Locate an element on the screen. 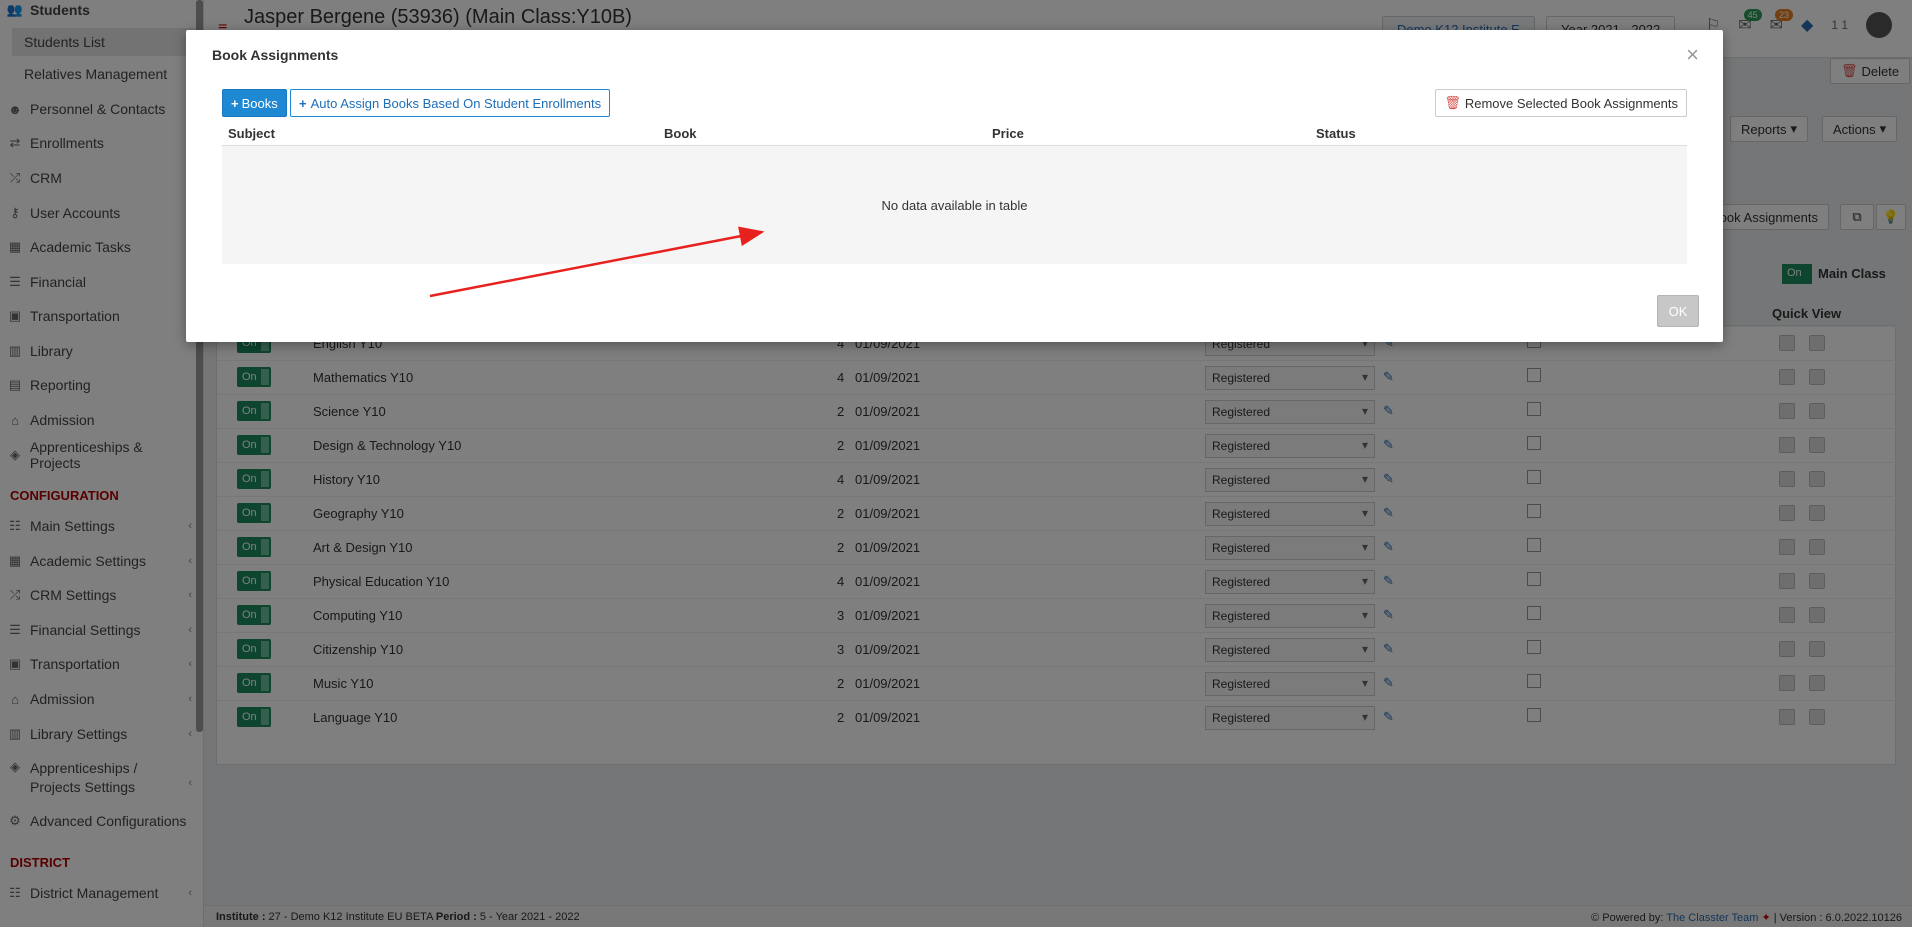 The height and width of the screenshot is (927, 1912). table-body: No data available in table is located at coordinates (954, 205).